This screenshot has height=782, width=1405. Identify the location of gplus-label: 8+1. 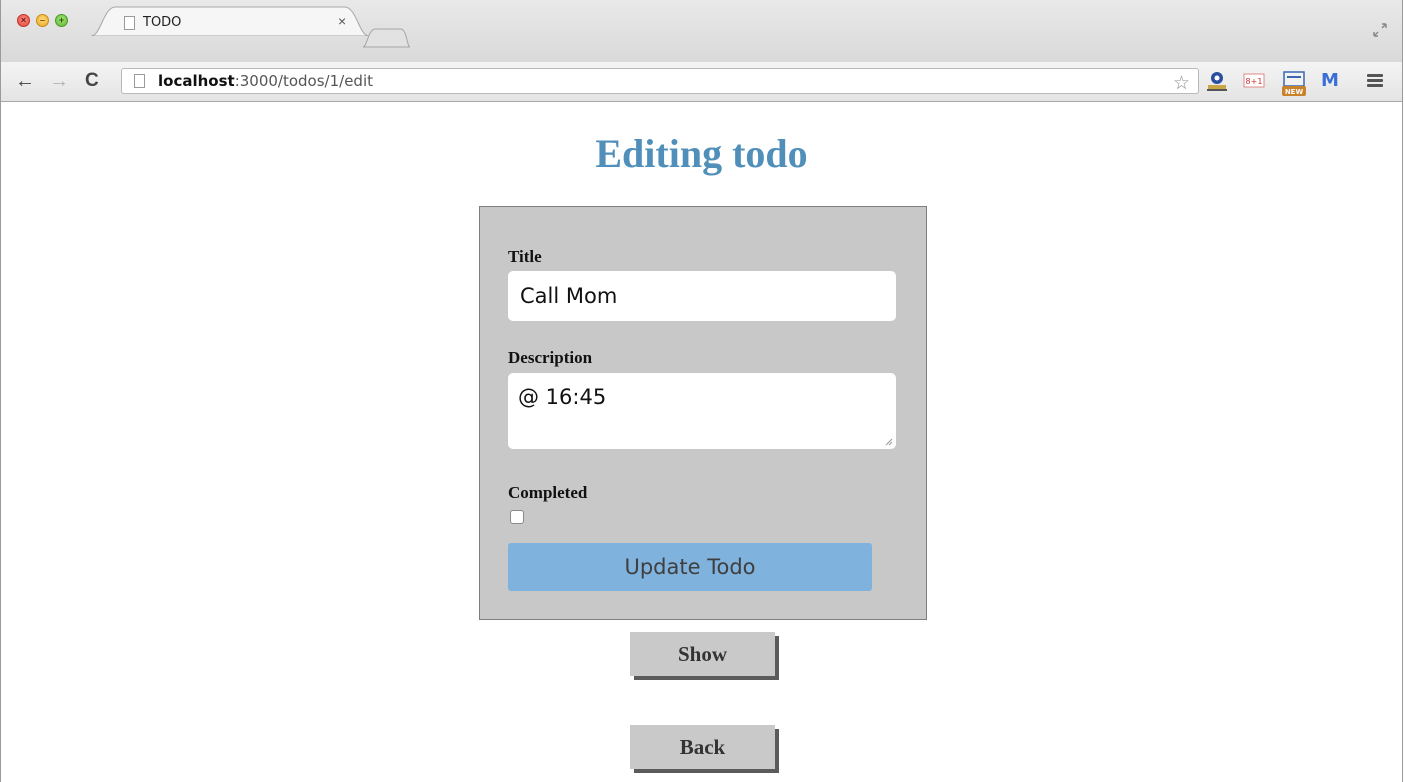
(1254, 81).